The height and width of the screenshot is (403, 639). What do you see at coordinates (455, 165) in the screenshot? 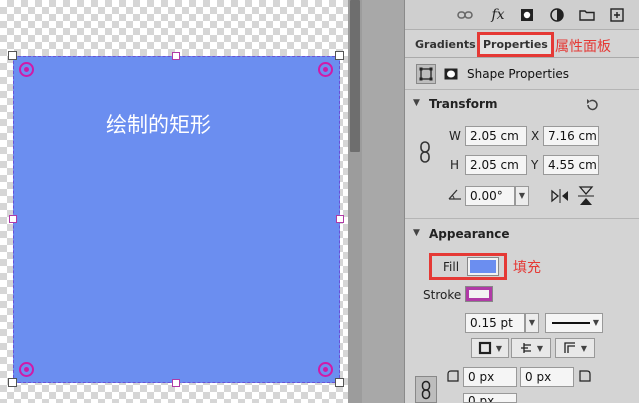
I see `height-label: H` at bounding box center [455, 165].